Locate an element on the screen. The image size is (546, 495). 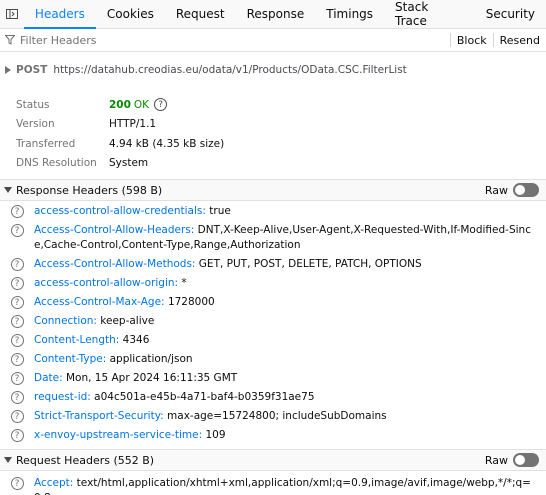
header-name: Date: is located at coordinates (48, 378).